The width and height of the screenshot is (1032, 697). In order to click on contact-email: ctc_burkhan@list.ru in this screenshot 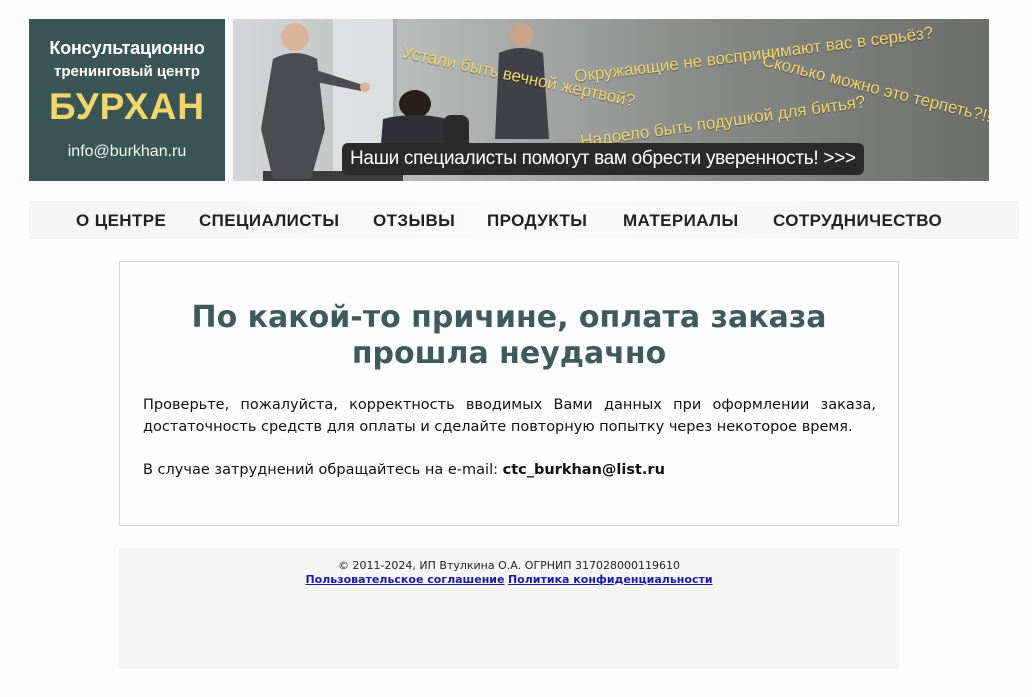, I will do `click(584, 470)`.